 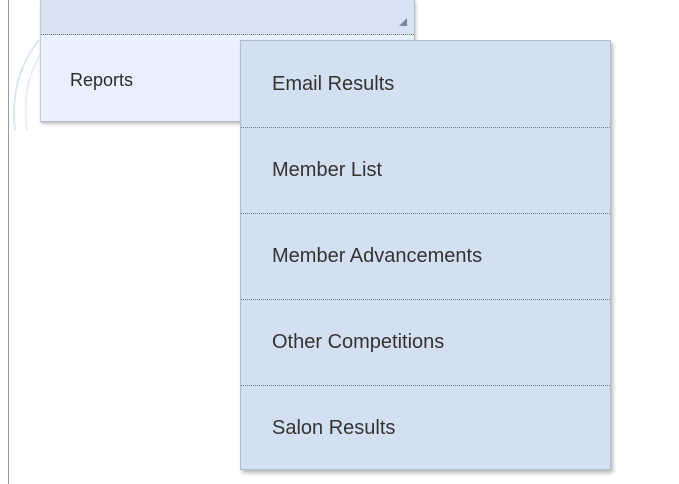 I want to click on submenu-item-salon-results: Salon Results, so click(x=425, y=428).